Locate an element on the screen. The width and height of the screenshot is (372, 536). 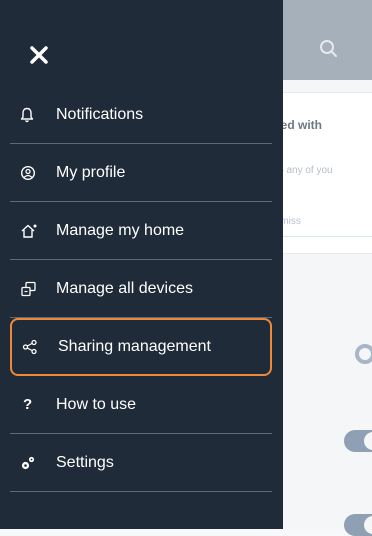
background-ring-icon is located at coordinates (363, 354).